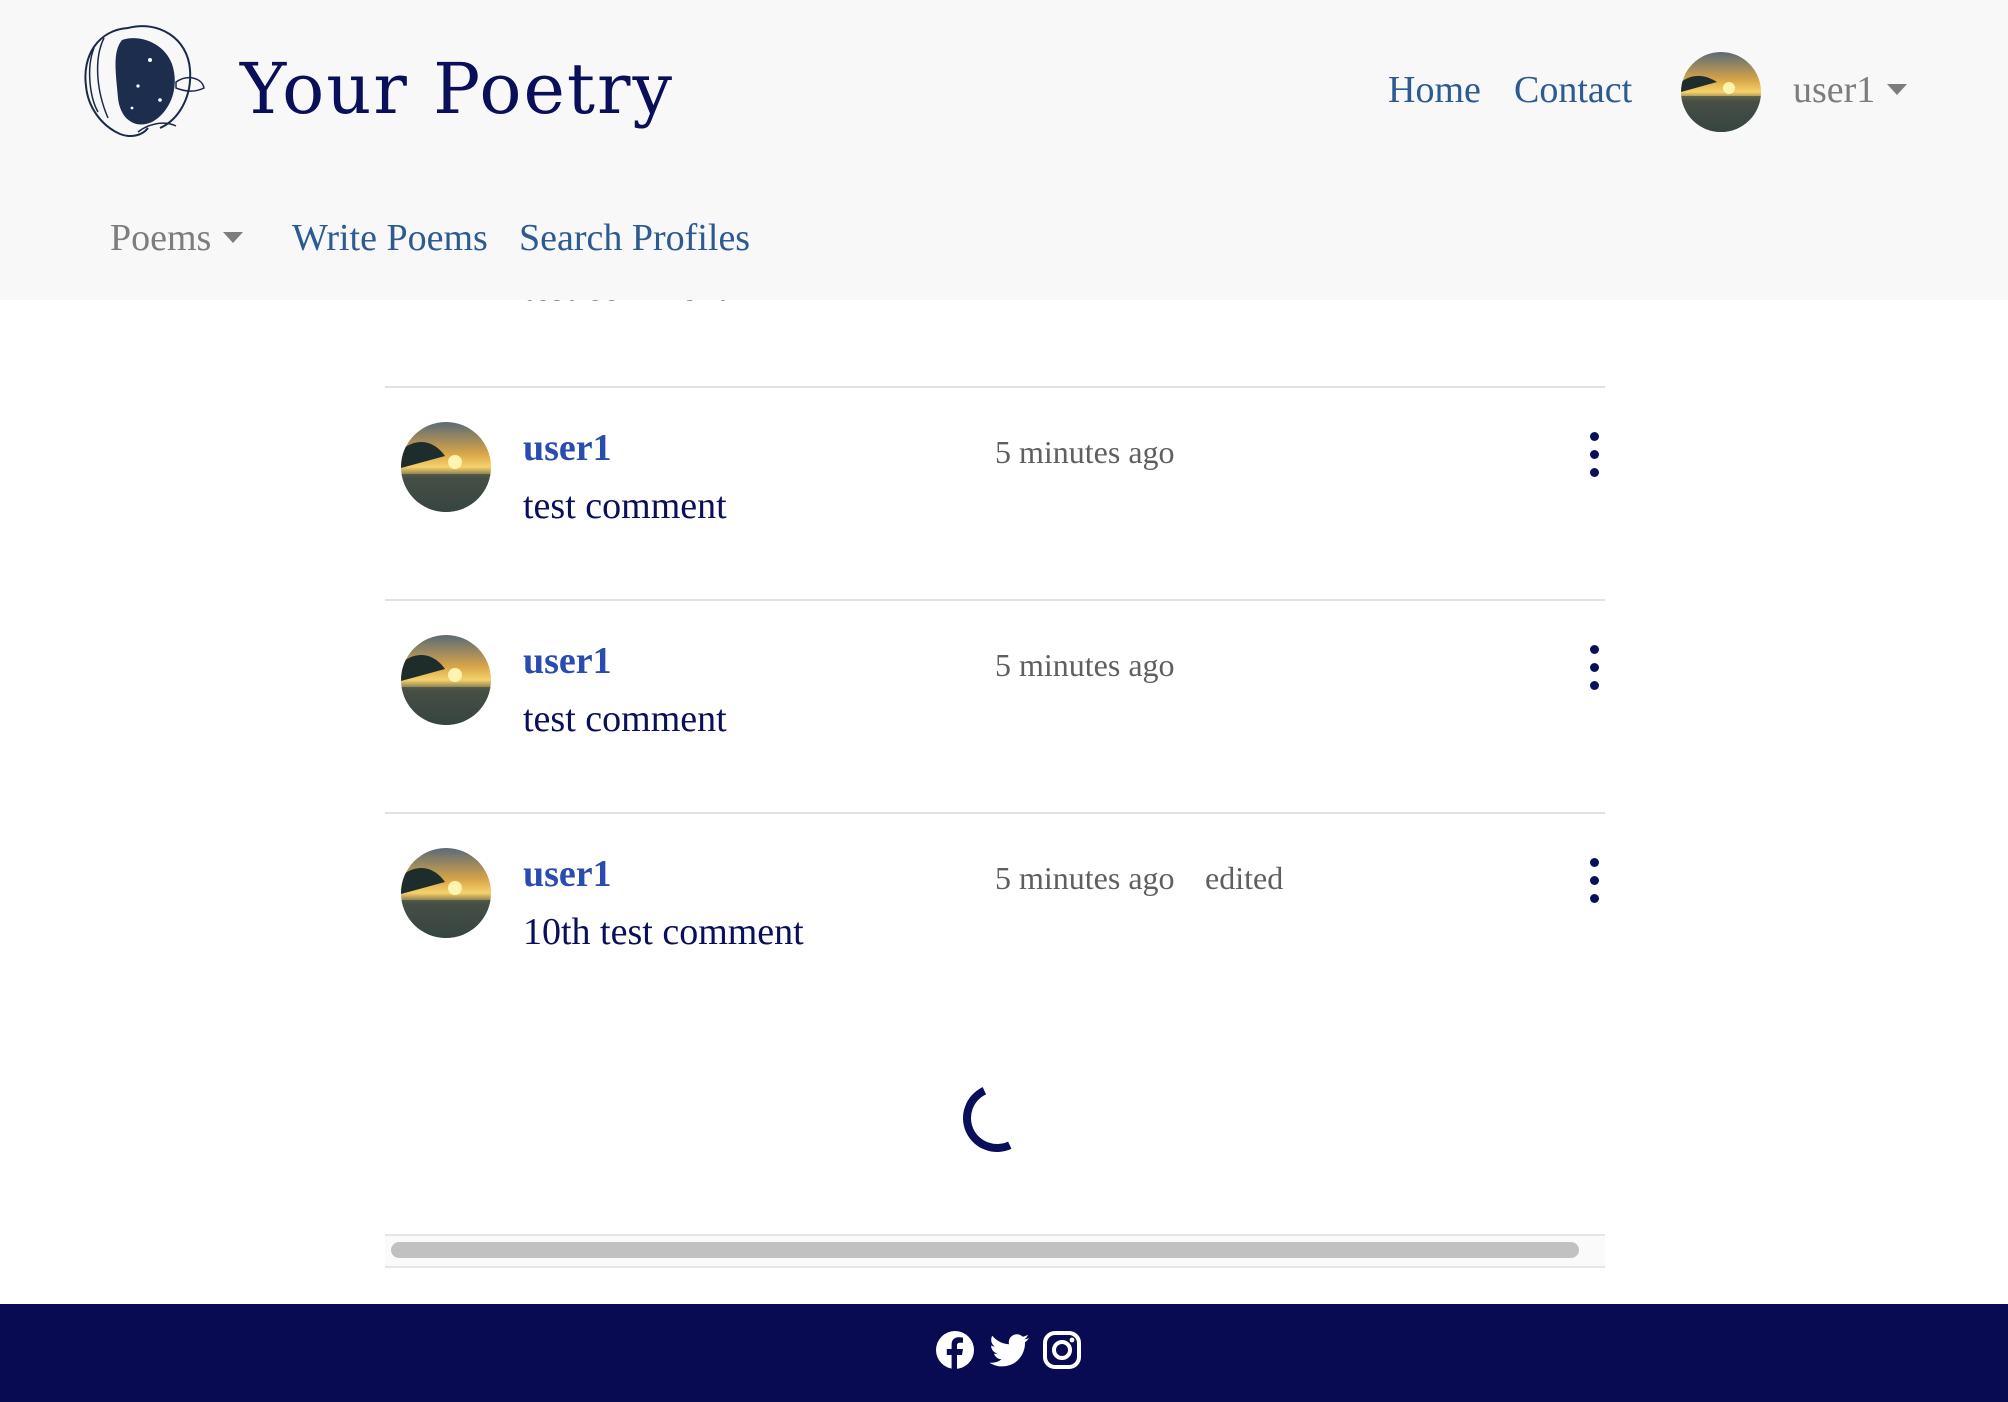  Describe the element at coordinates (1834, 90) in the screenshot. I see `user-dropdown-label: user1` at that location.